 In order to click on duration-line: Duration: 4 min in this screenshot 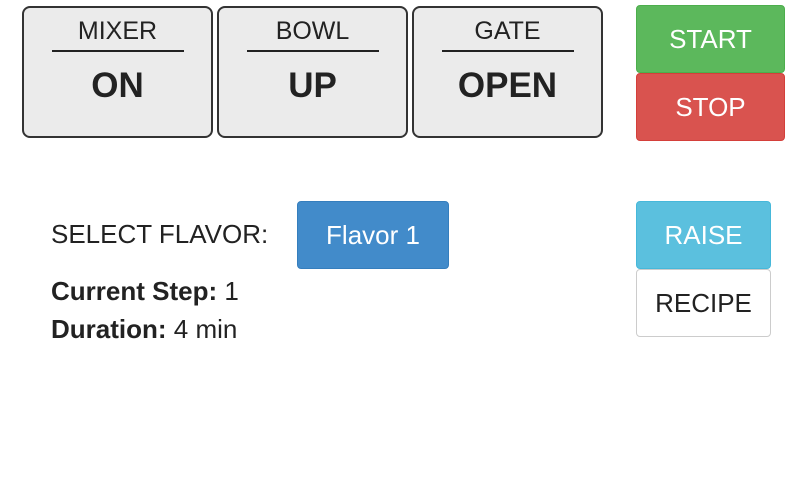, I will do `click(144, 329)`.